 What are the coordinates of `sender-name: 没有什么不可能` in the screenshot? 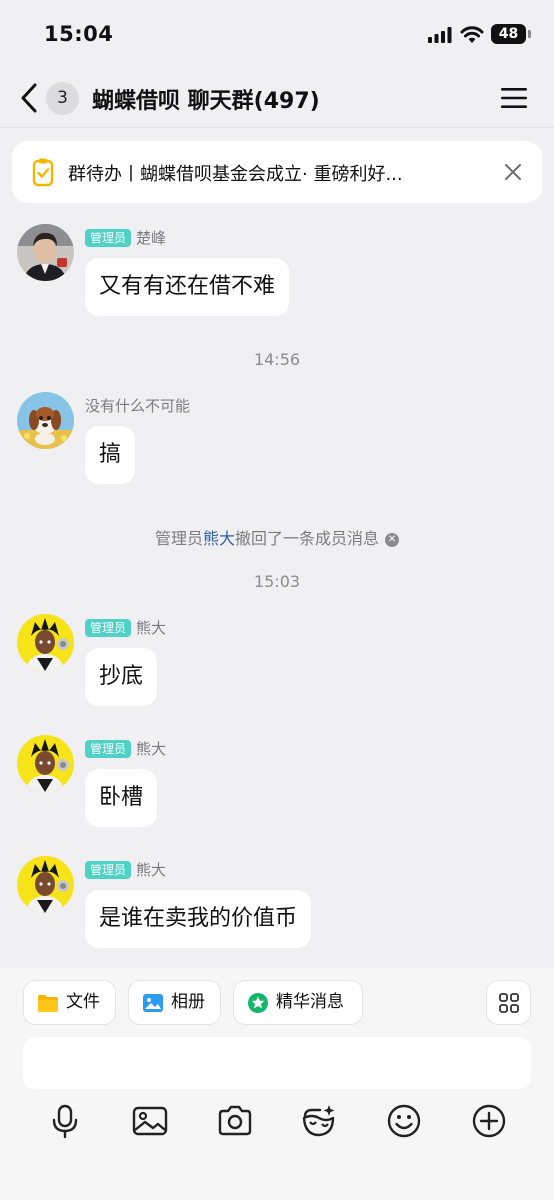 It's located at (137, 405).